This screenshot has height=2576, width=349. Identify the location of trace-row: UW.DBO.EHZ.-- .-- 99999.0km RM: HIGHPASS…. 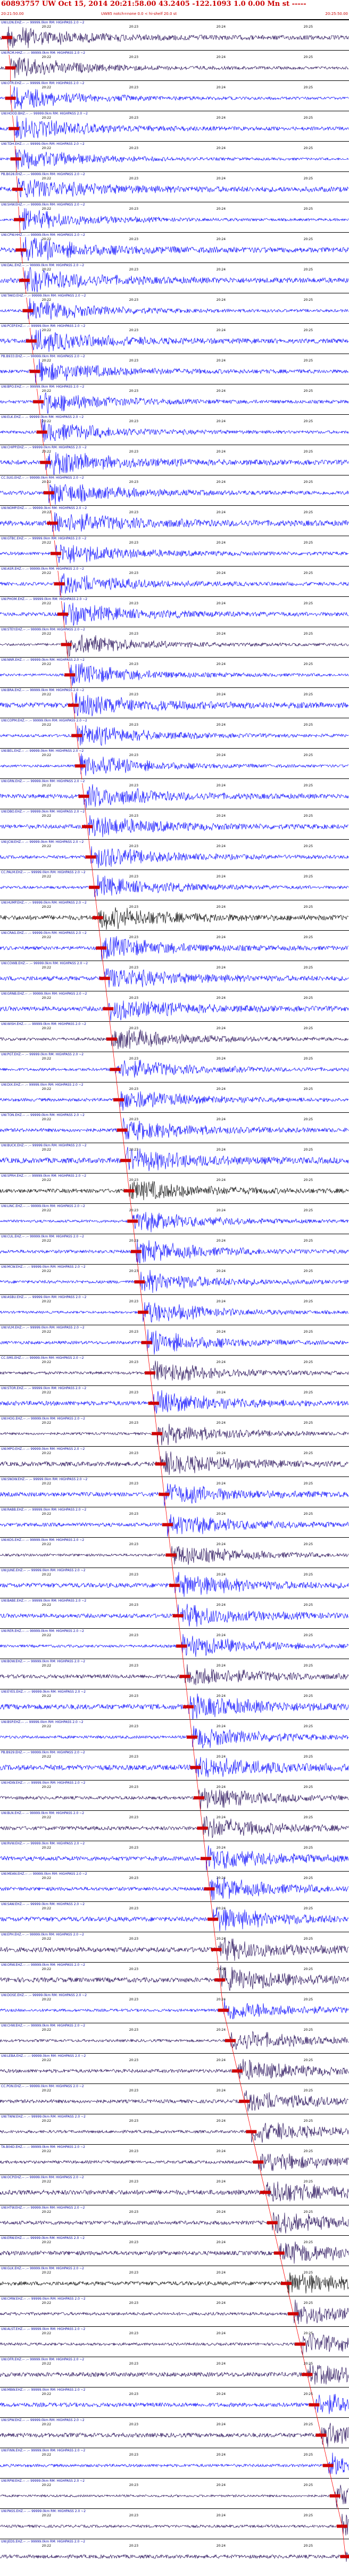
(174, 824).